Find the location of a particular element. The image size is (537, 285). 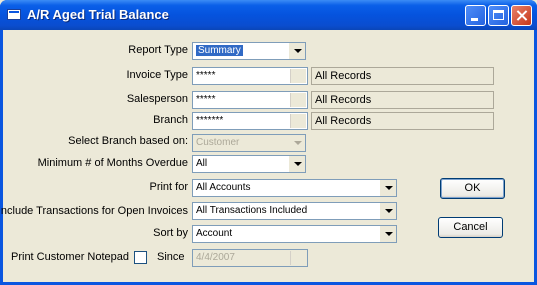

select-branch-label: Select Branch based on: is located at coordinates (128, 141).